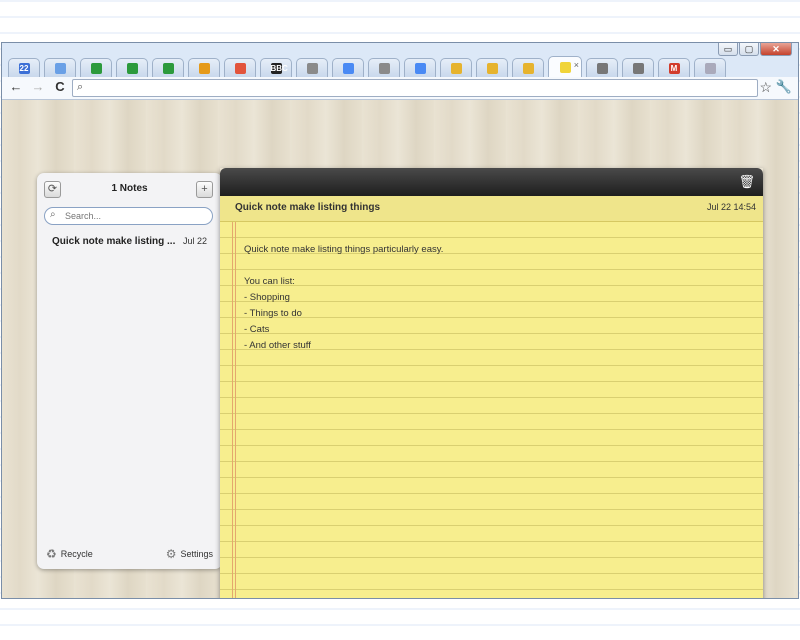  Describe the element at coordinates (576, 65) in the screenshot. I see `close-tab-icon: ×` at that location.